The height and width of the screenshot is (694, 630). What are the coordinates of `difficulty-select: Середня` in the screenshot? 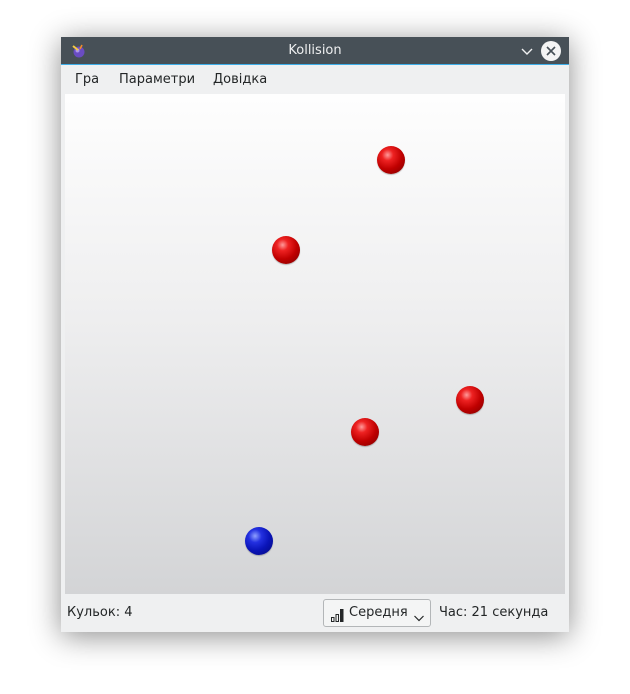 It's located at (377, 613).